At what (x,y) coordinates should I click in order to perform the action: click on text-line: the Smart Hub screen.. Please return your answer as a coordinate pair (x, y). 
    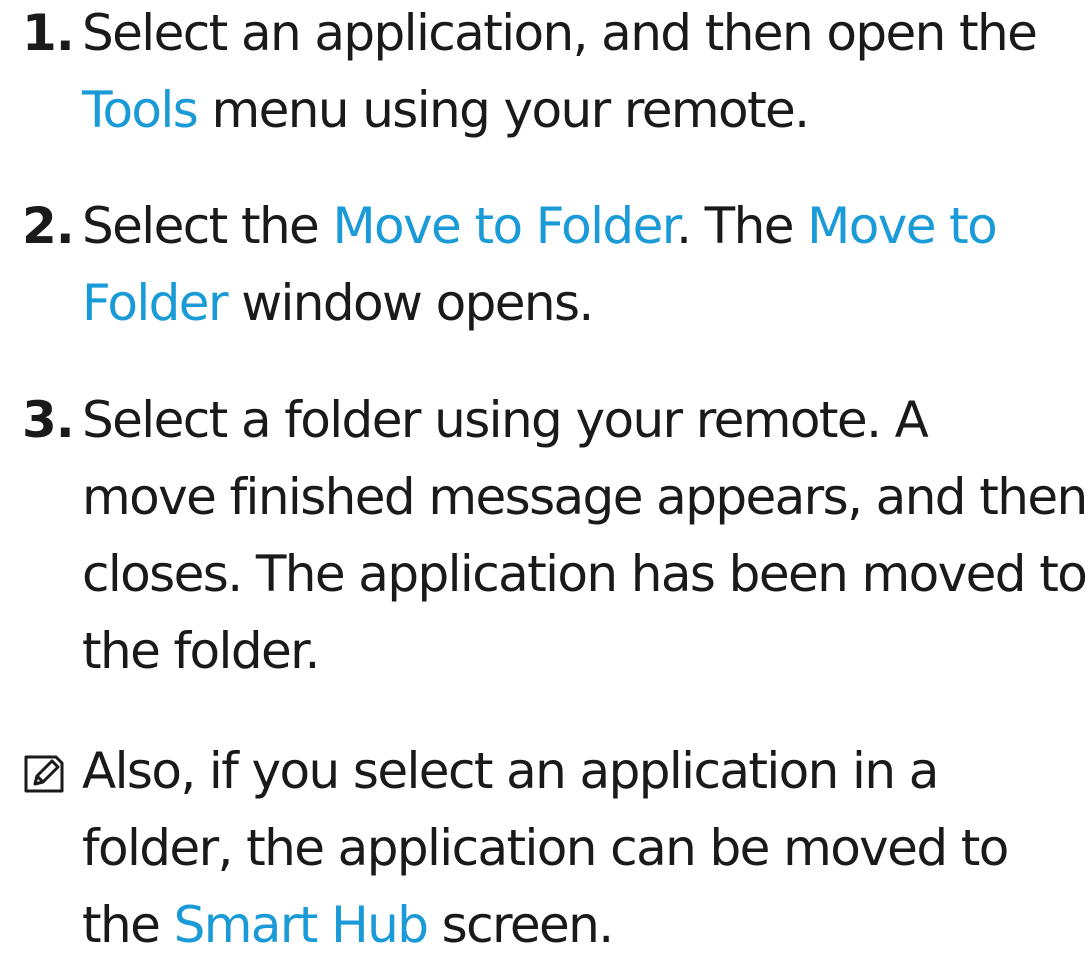
    Looking at the image, I should click on (582, 925).